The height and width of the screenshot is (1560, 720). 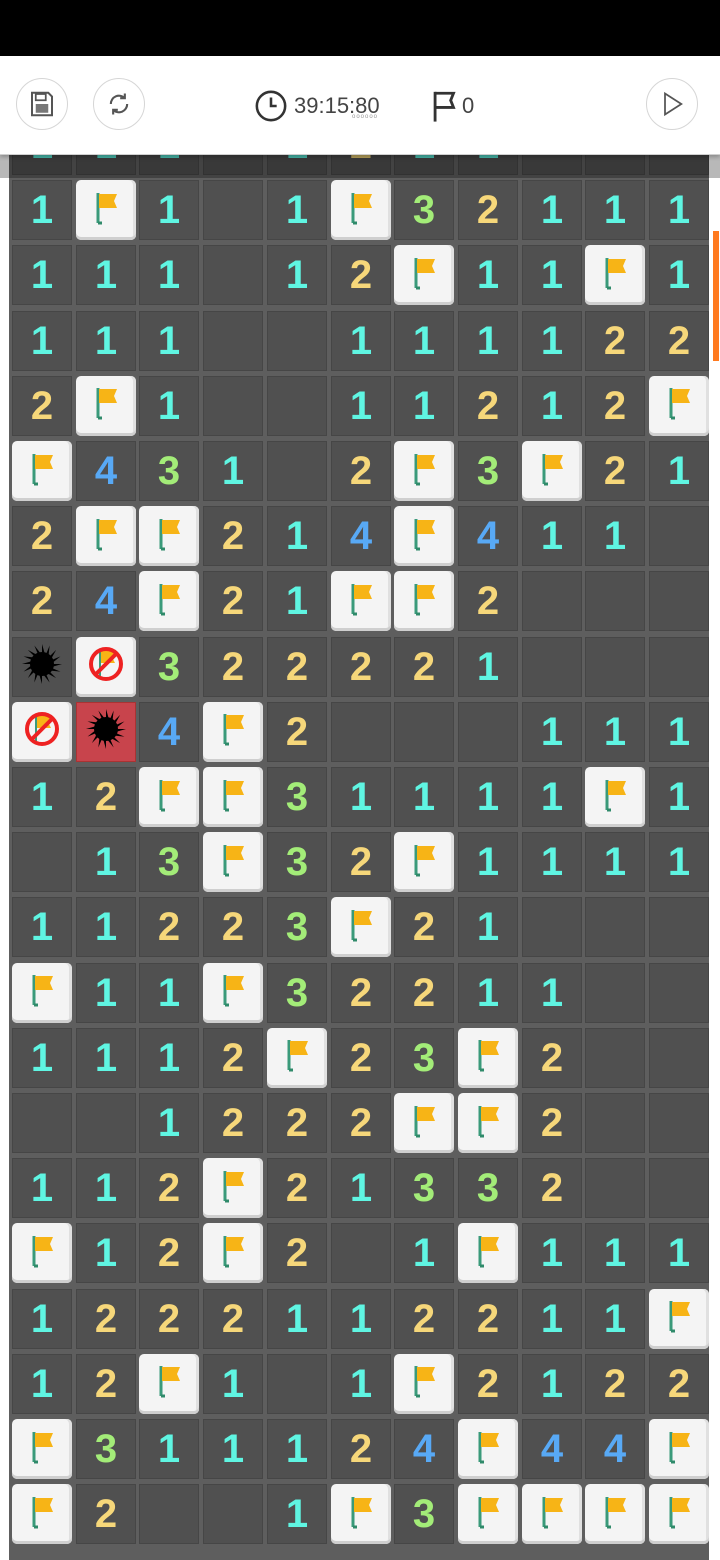 I want to click on wrong-flag-cell, so click(x=42, y=731).